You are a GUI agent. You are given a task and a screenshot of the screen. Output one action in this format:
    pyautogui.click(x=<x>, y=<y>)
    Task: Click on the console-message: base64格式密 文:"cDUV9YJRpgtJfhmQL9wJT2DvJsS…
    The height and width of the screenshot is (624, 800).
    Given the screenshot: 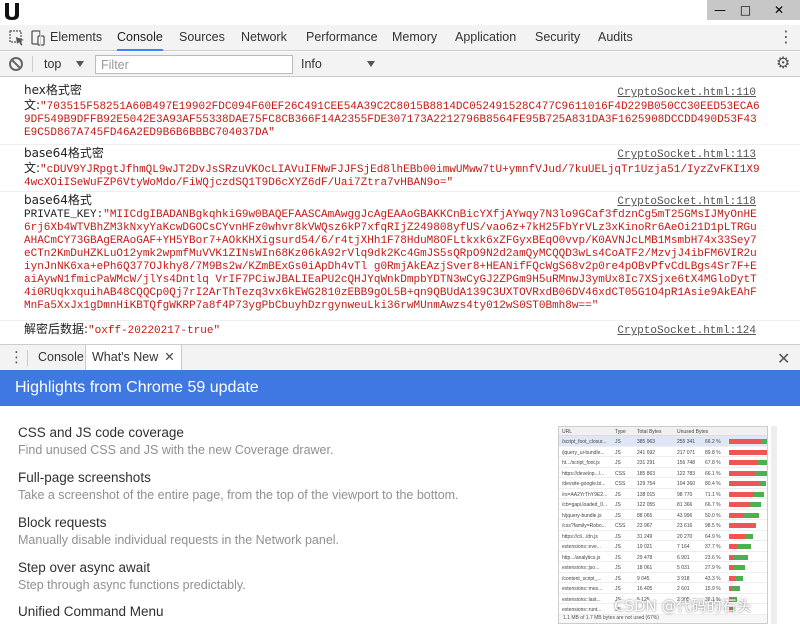 What is the action you would take?
    pyautogui.click(x=400, y=168)
    